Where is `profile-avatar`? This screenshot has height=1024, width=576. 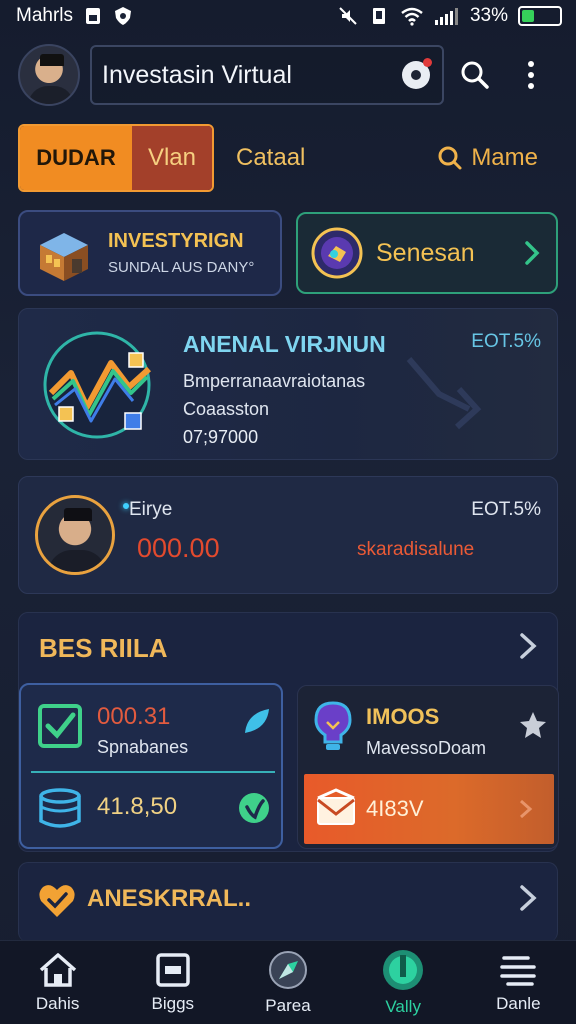
profile-avatar is located at coordinates (75, 535).